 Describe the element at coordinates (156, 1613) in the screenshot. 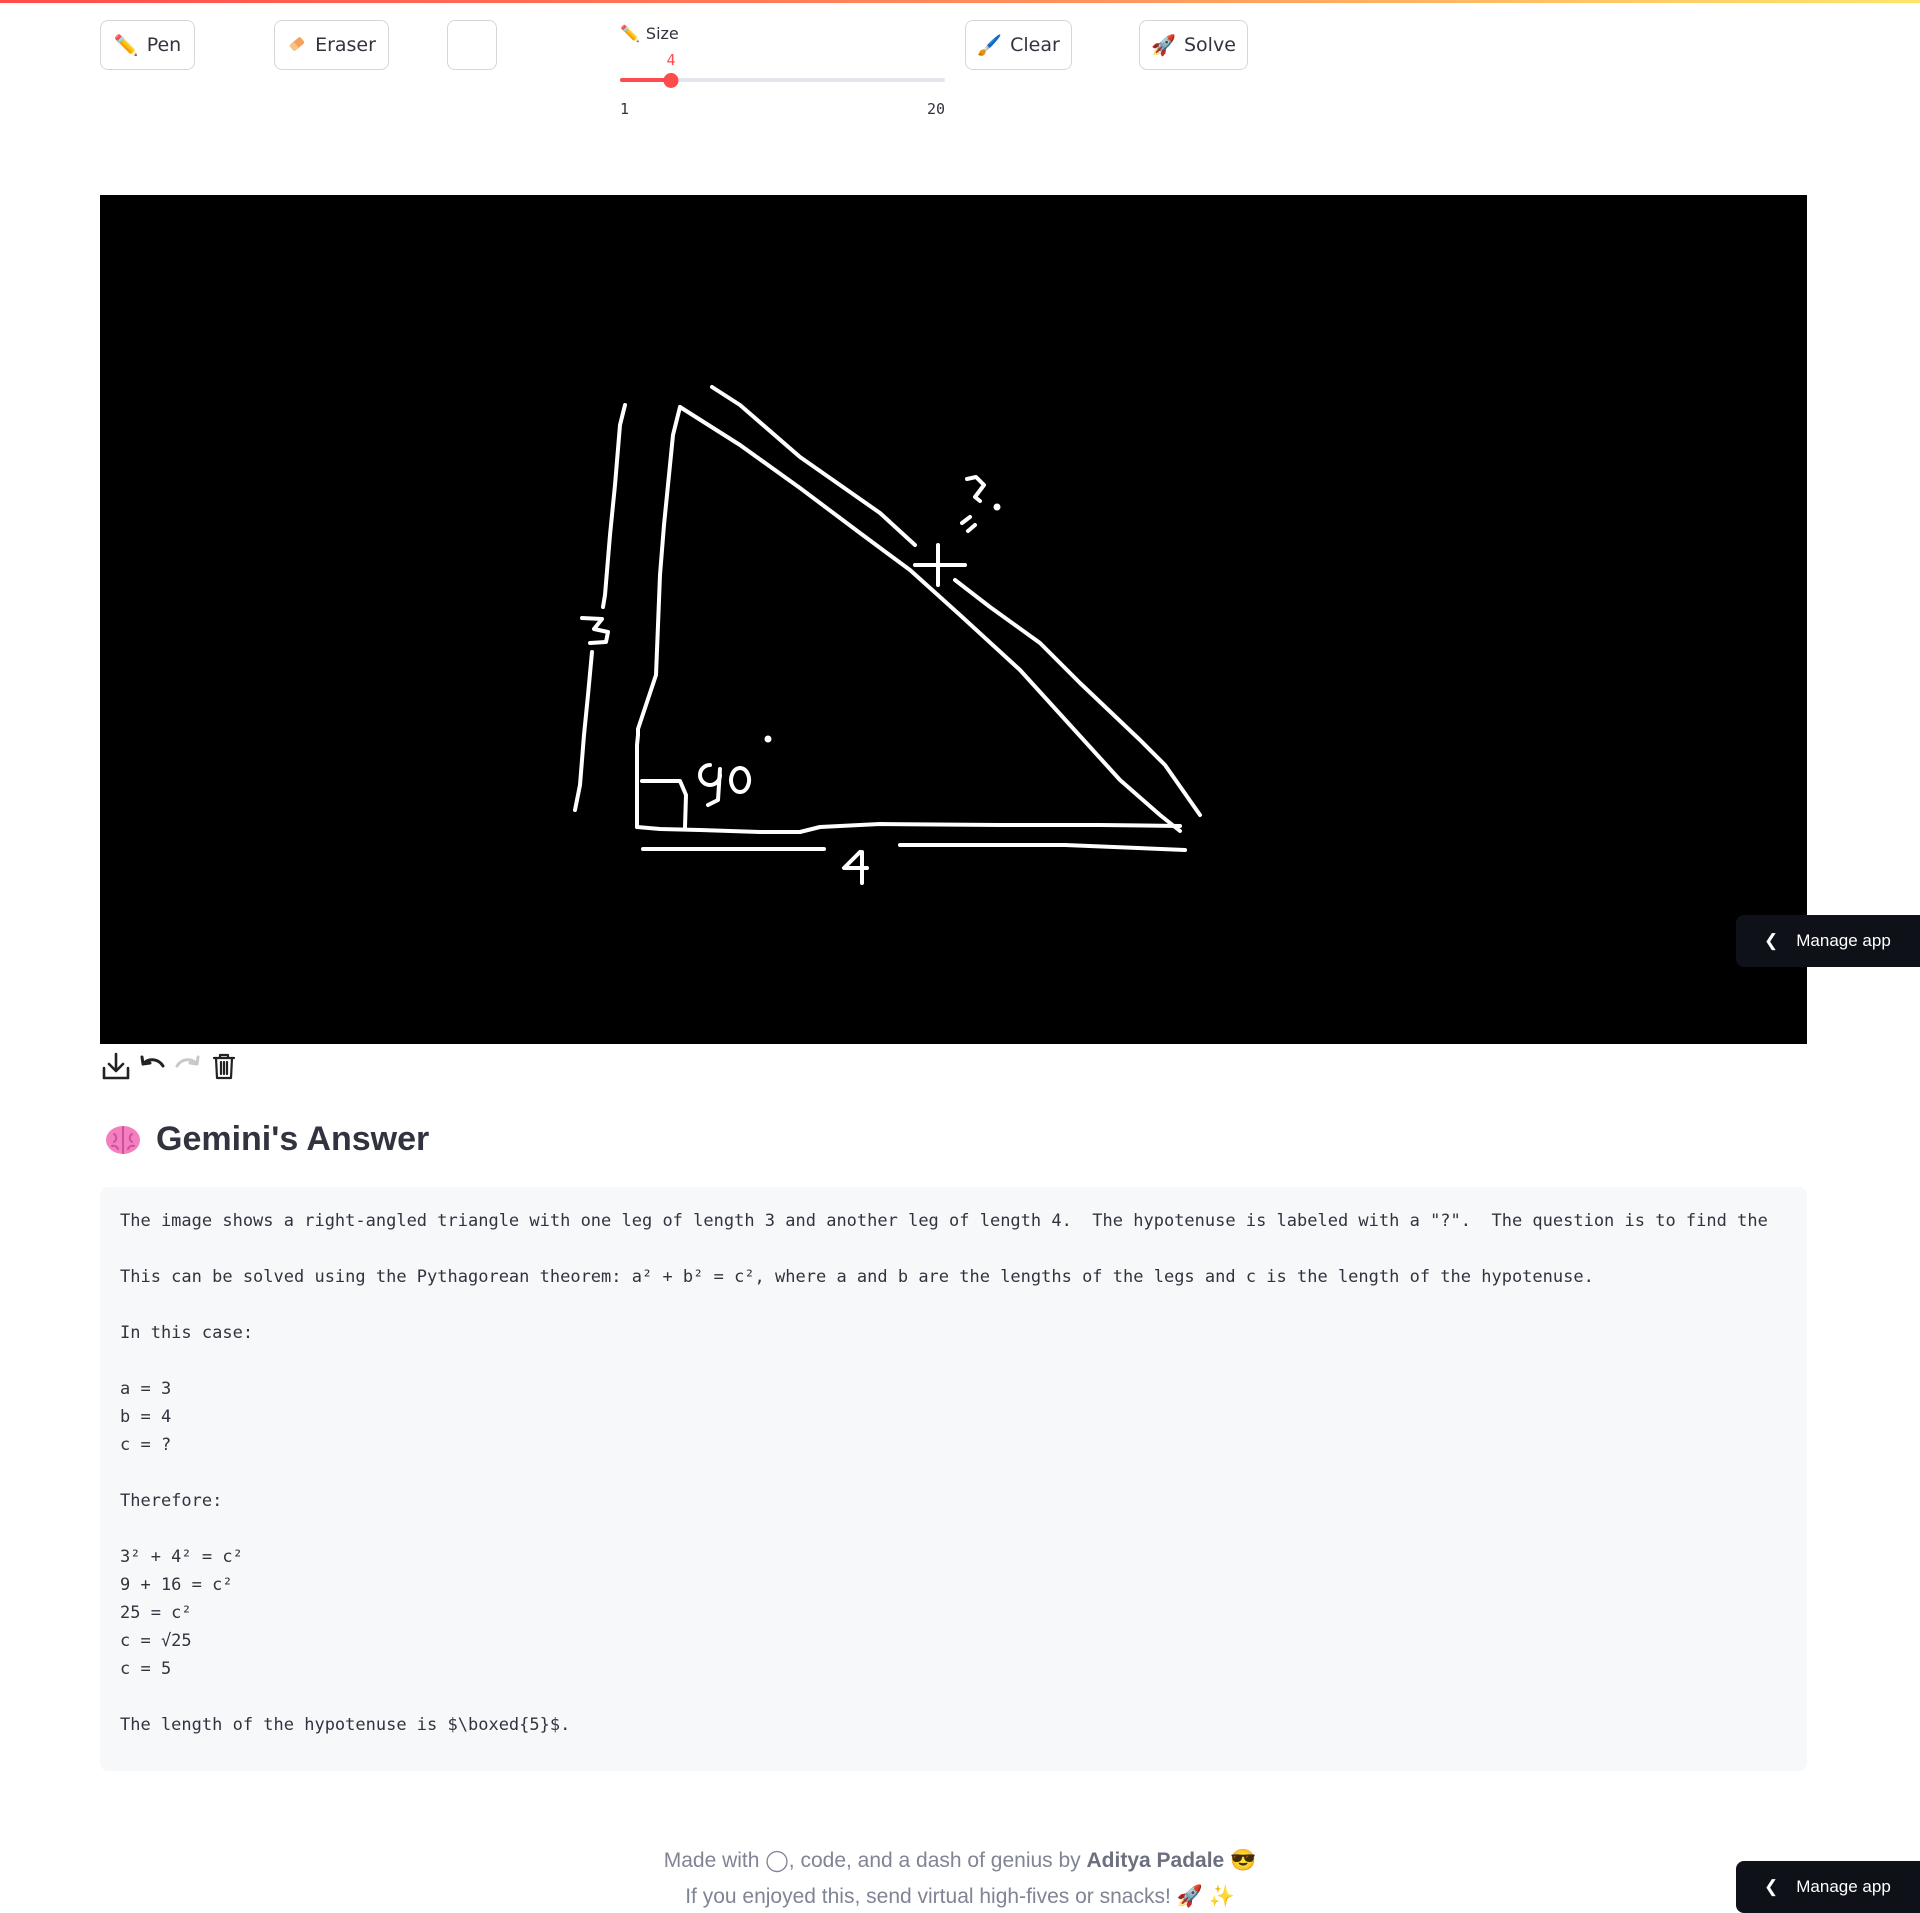

I see `answer-line: 25 = c²` at that location.